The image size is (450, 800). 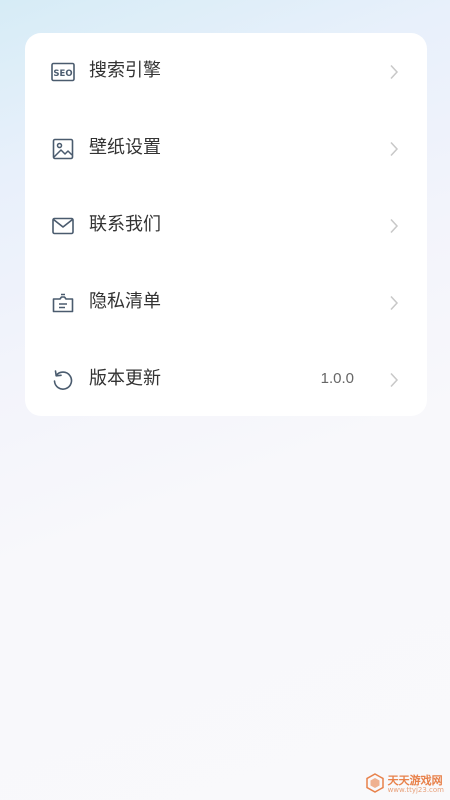 I want to click on menu-item-wallpaper: 壁纸设置, so click(x=226, y=148).